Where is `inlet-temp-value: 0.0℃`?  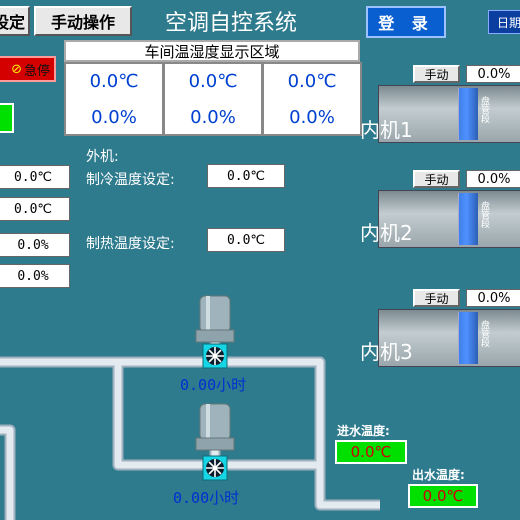 inlet-temp-value: 0.0℃ is located at coordinates (371, 452).